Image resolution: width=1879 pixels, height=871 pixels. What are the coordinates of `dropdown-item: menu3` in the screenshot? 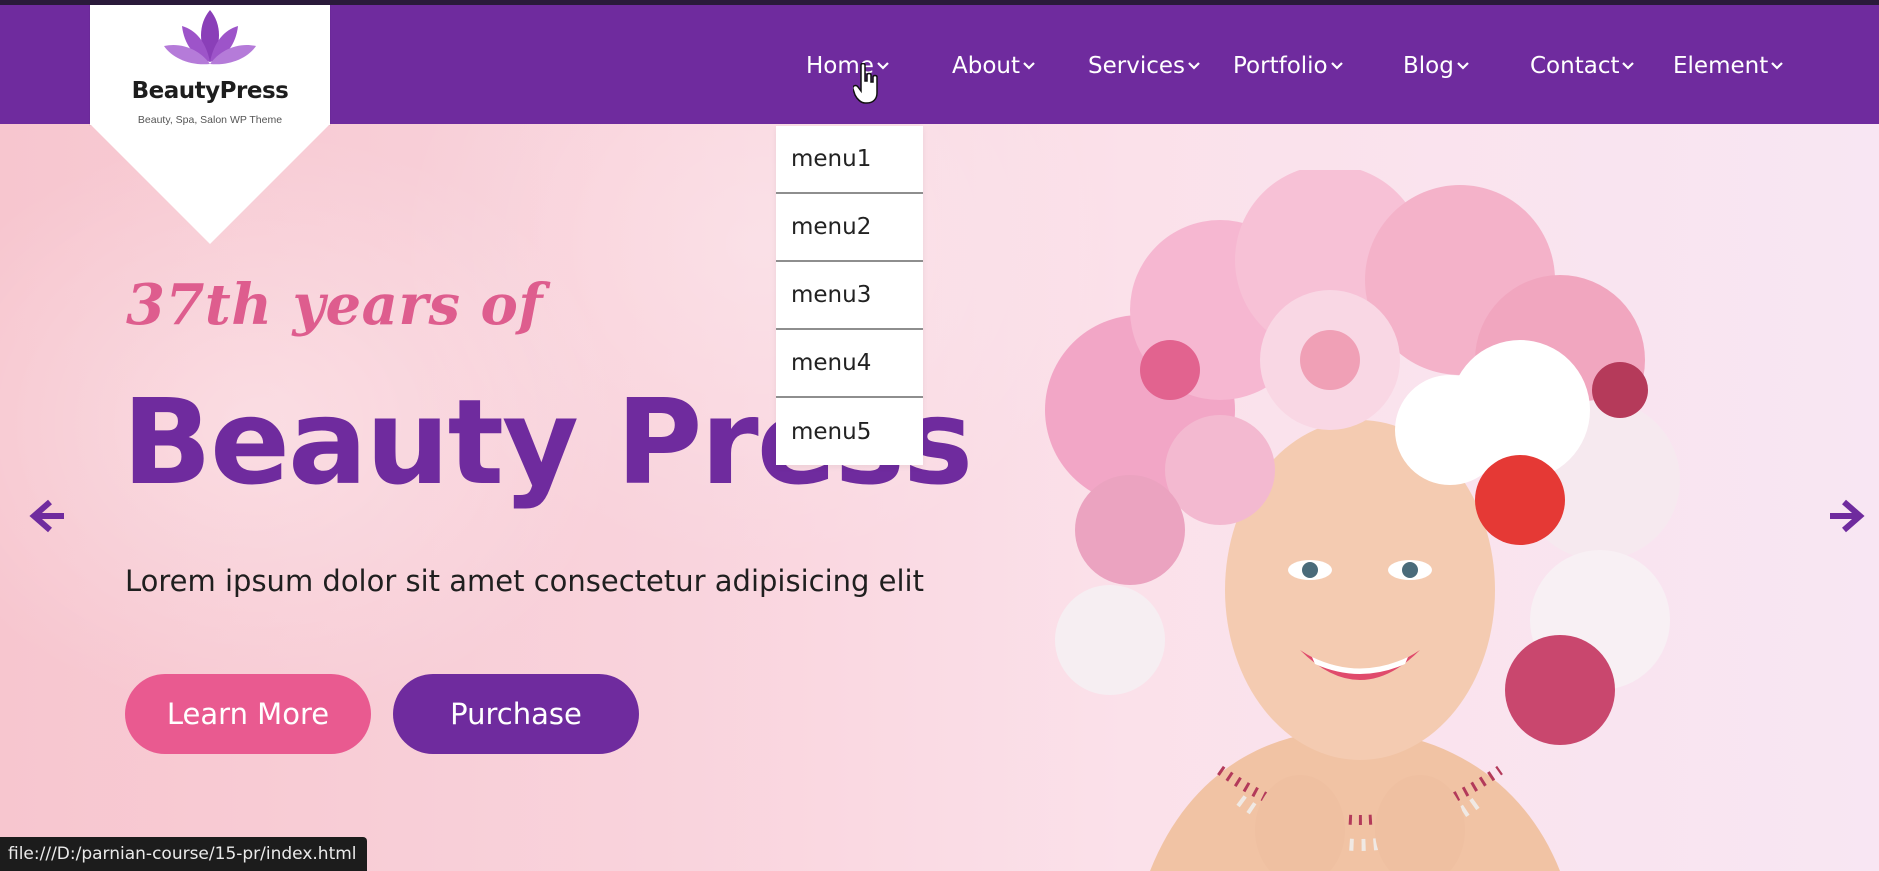 It's located at (849, 296).